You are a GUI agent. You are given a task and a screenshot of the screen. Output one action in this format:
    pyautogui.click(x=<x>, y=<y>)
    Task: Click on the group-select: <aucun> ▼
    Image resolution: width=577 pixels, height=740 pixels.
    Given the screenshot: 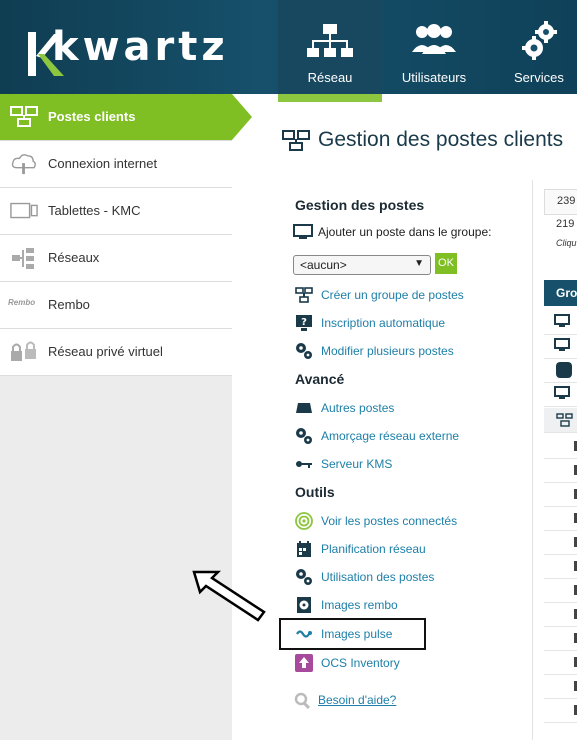 What is the action you would take?
    pyautogui.click(x=362, y=265)
    